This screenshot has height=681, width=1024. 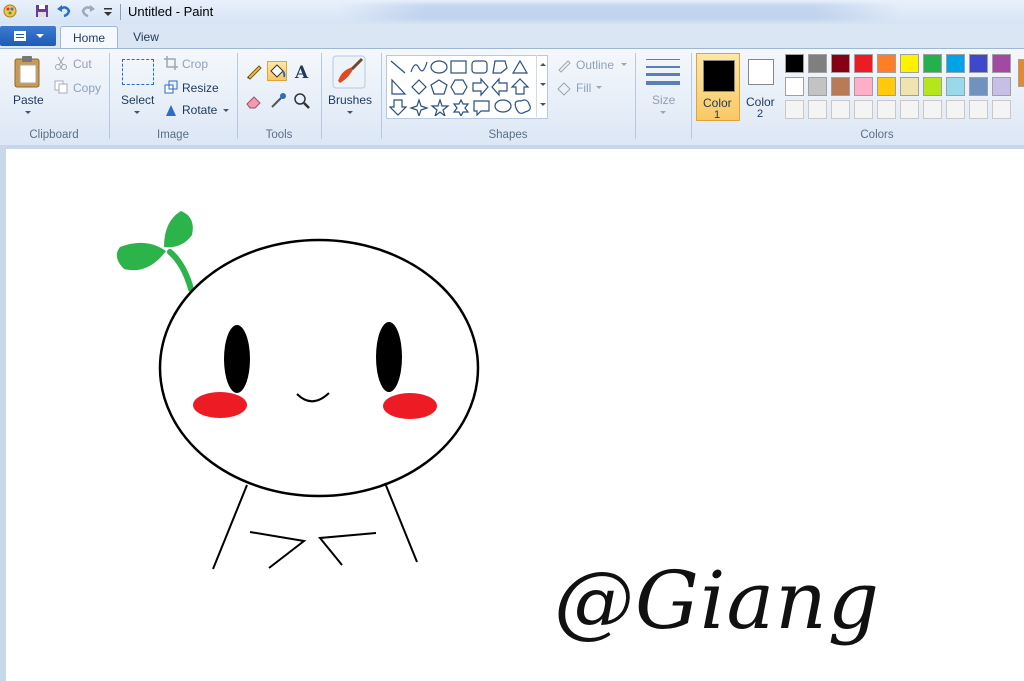 I want to click on rounded-rectangle-shape-icon, so click(x=479, y=67).